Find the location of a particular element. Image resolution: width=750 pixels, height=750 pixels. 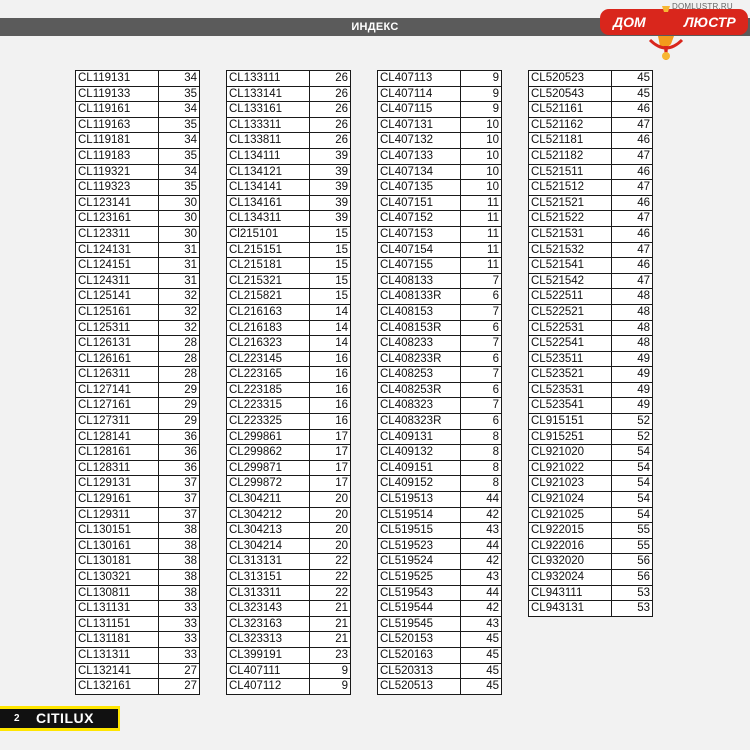

index-row: CL223325 16 is located at coordinates (288, 421).